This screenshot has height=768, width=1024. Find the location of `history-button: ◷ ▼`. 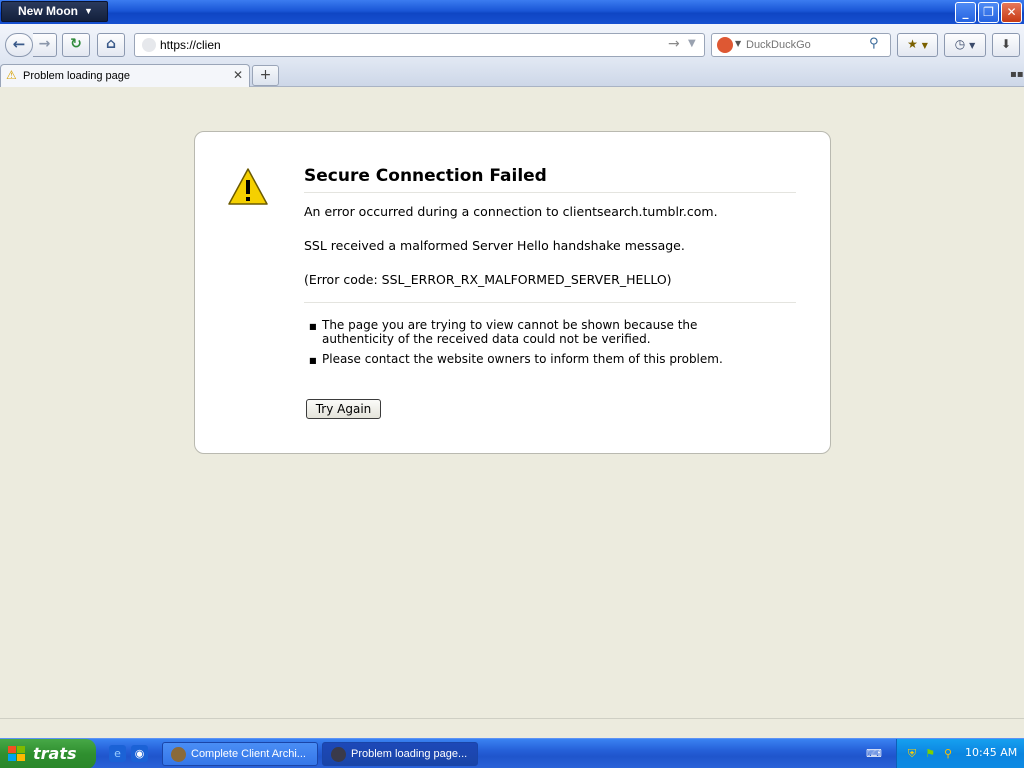

history-button: ◷ ▼ is located at coordinates (965, 45).